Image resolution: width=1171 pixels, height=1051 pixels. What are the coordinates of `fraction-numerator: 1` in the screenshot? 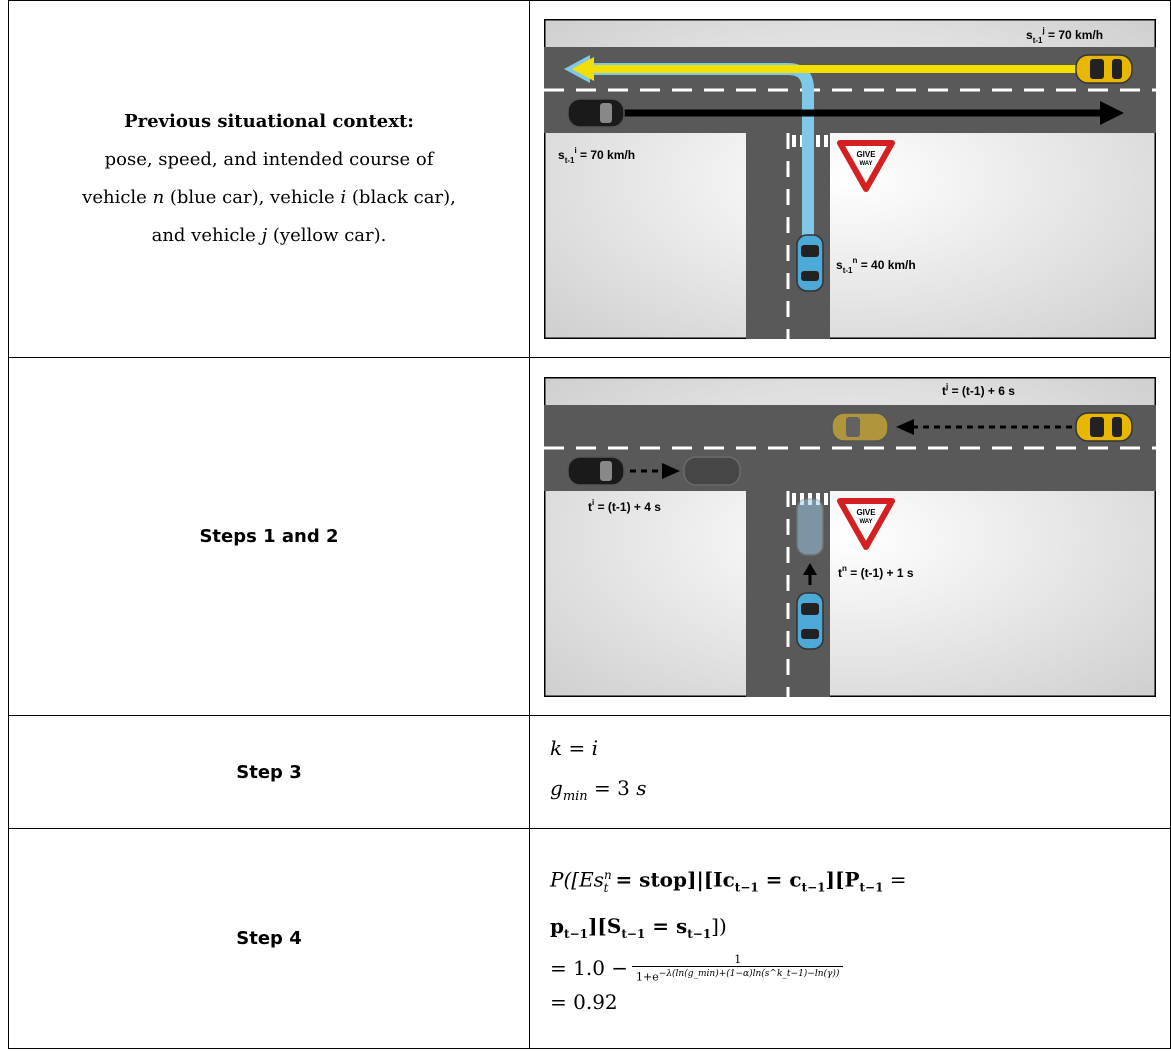 It's located at (738, 959).